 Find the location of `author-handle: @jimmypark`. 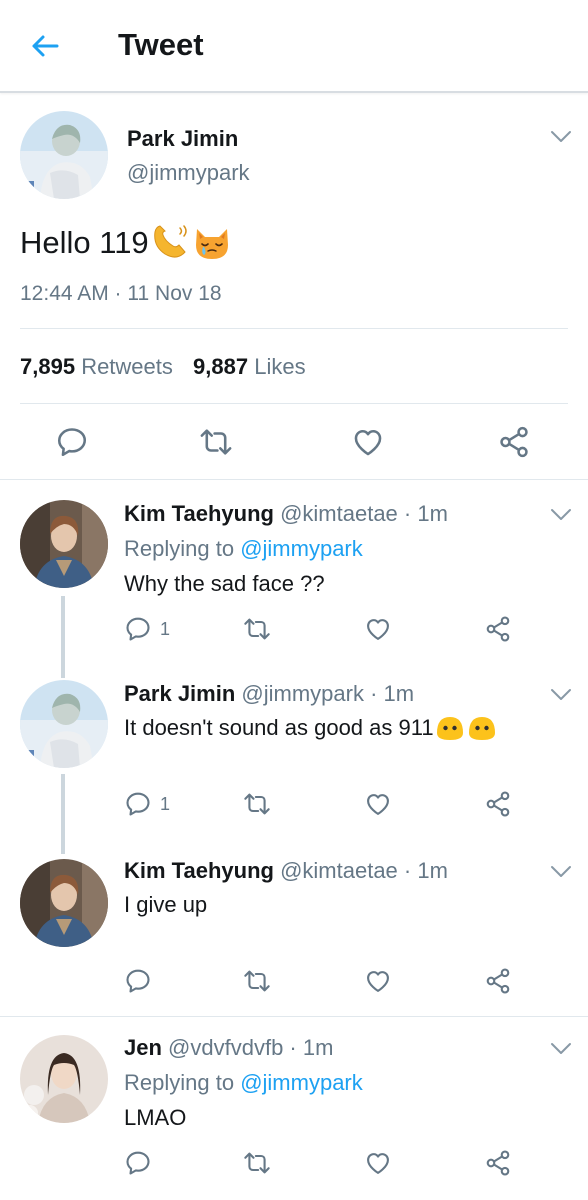

author-handle: @jimmypark is located at coordinates (188, 173).